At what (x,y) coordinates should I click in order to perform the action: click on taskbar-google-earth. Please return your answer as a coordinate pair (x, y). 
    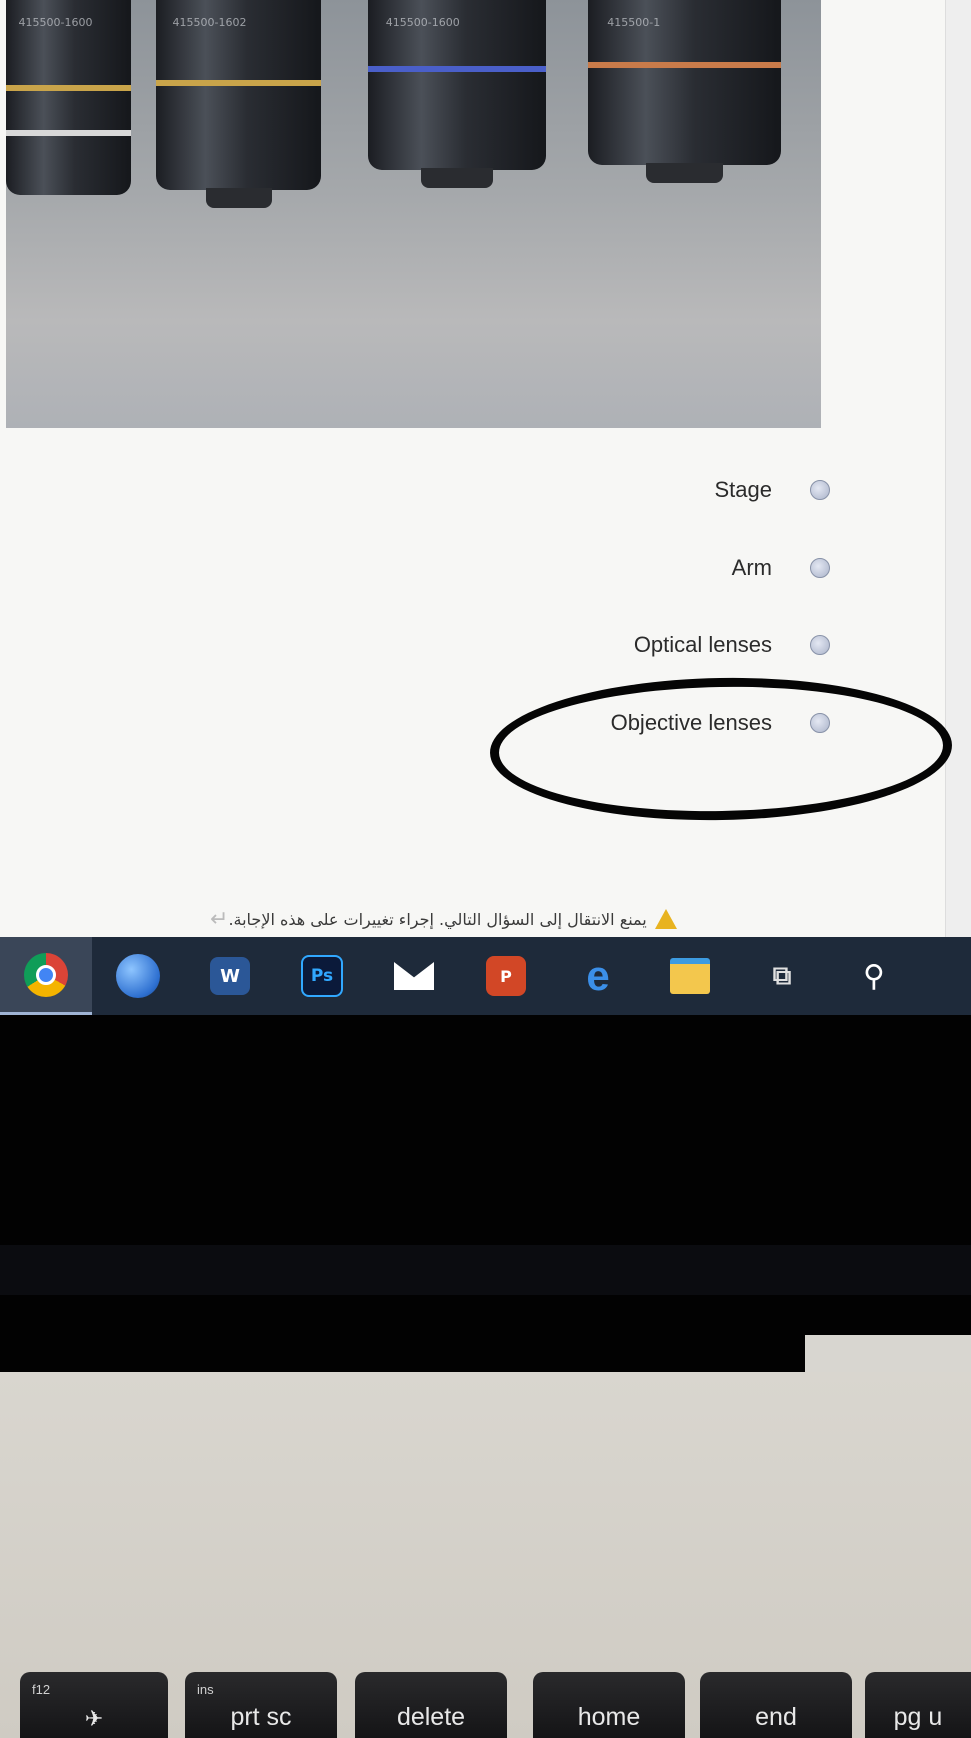
    Looking at the image, I should click on (138, 976).